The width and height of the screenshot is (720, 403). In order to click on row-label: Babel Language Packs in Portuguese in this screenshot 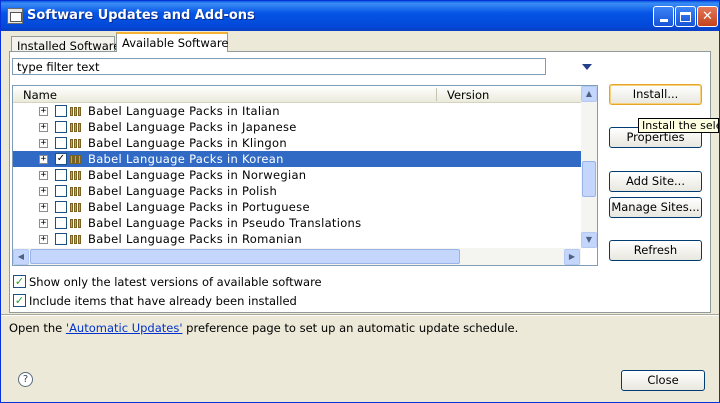, I will do `click(199, 207)`.